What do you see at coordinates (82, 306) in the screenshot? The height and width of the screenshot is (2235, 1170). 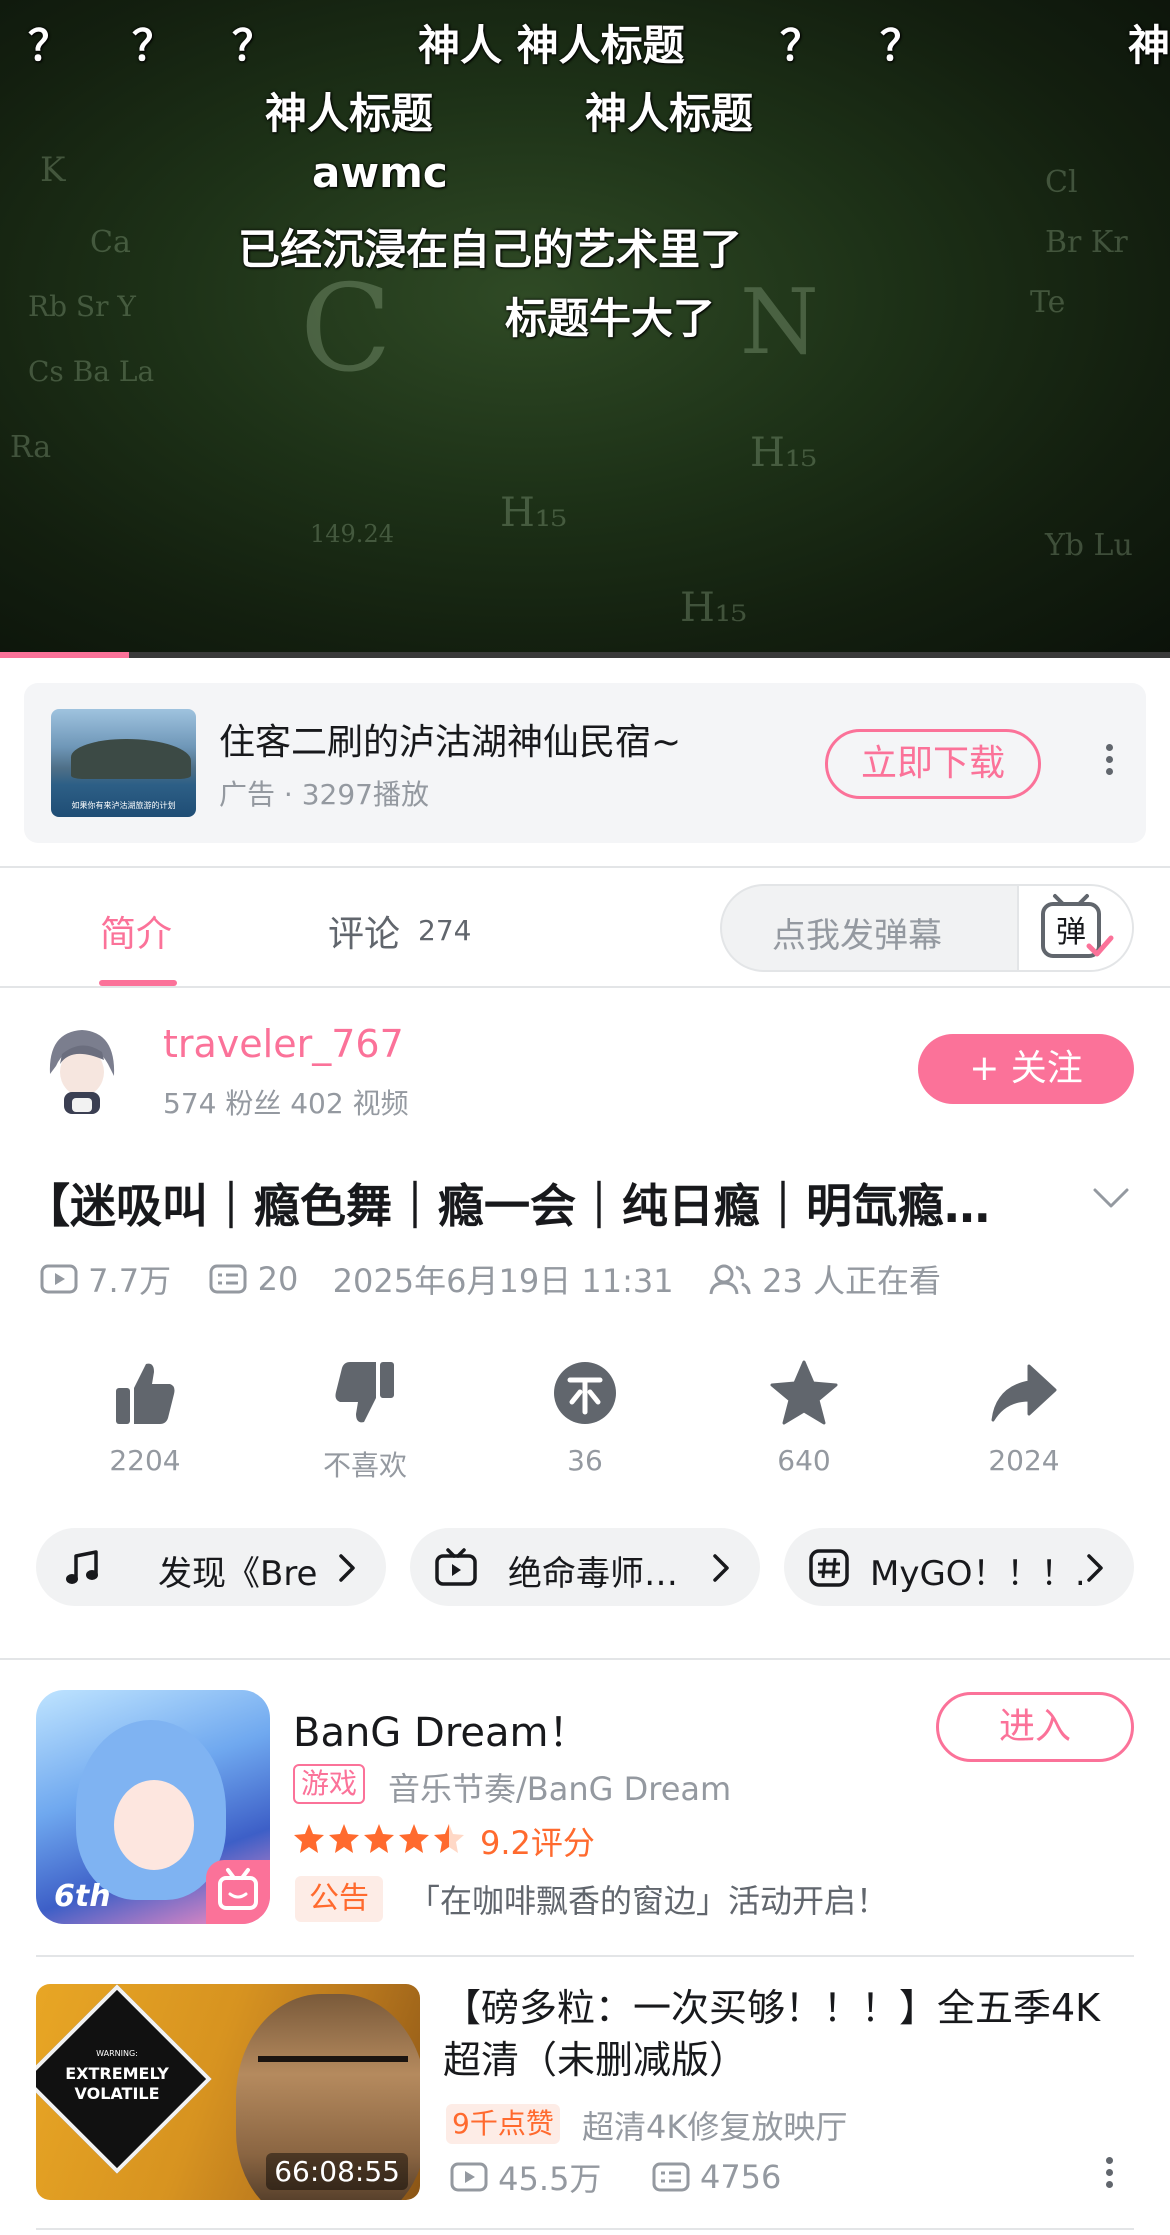 I see `video-background-symbol: Rb Sr Y` at bounding box center [82, 306].